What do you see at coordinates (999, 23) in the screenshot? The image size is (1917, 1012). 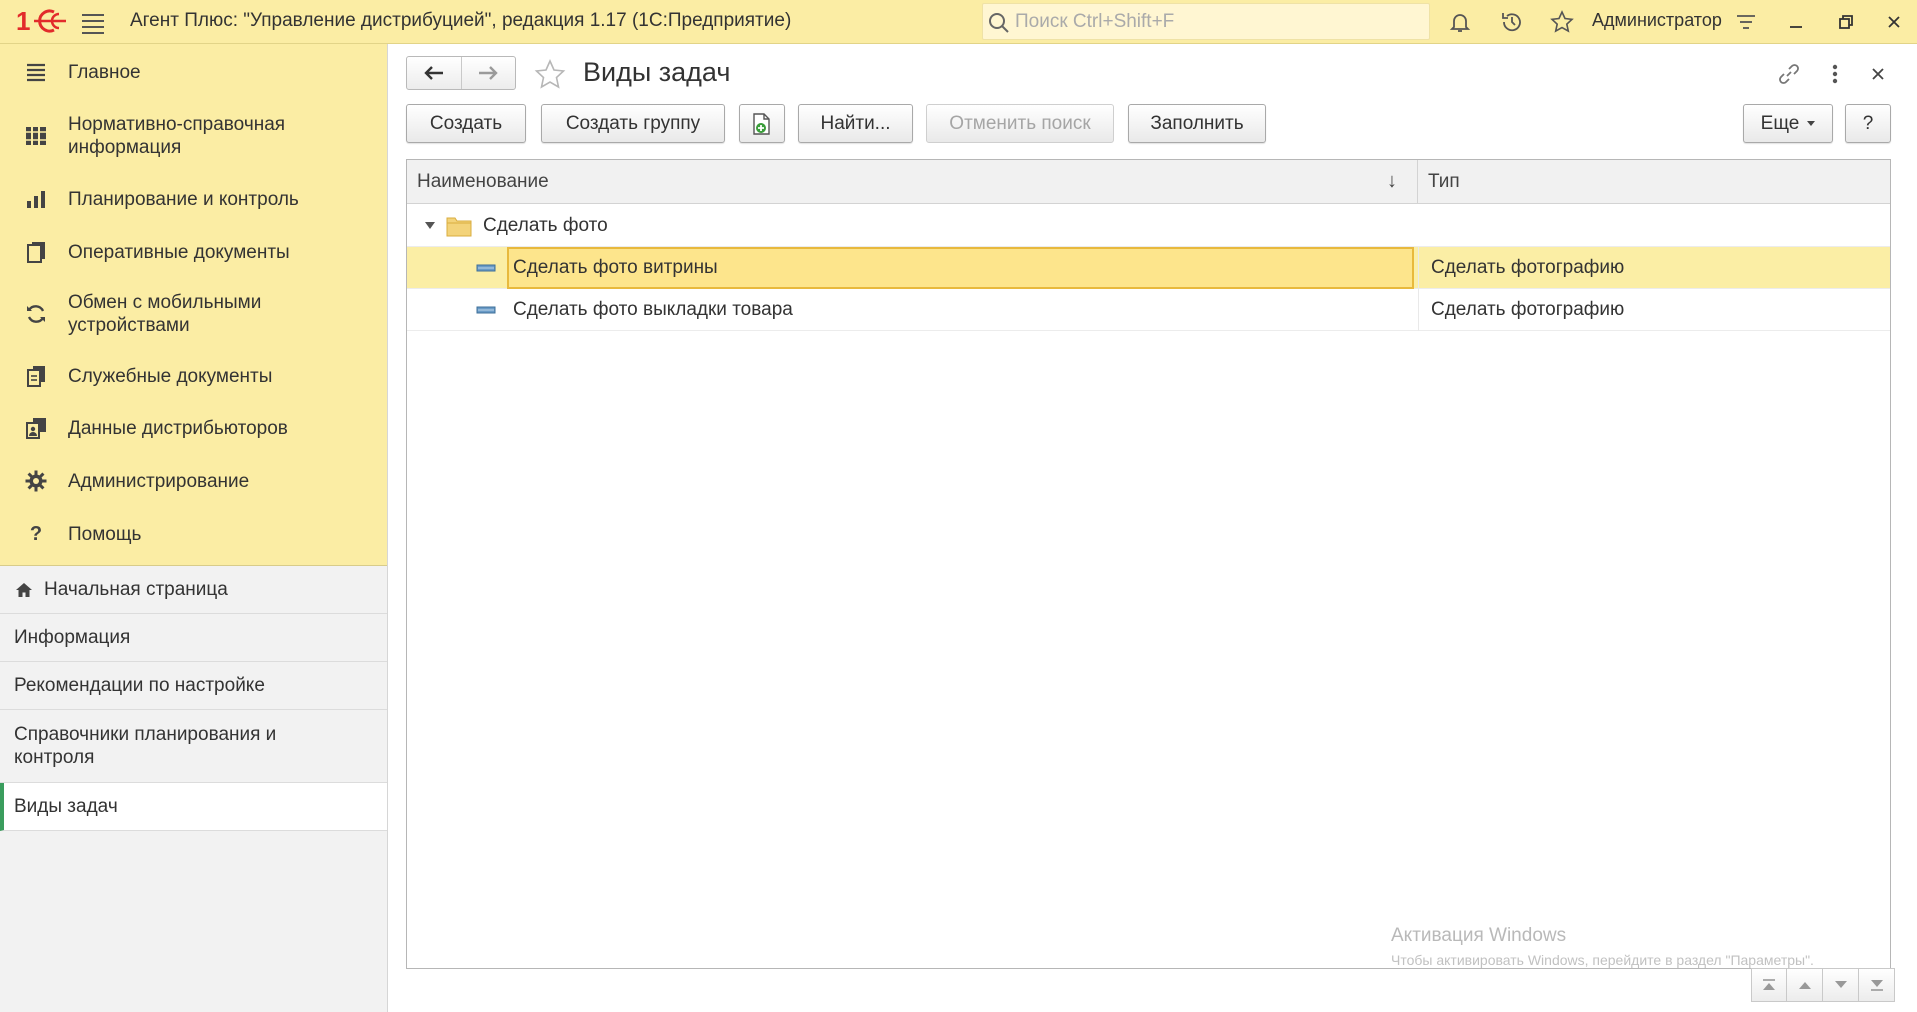 I see `search-icon` at bounding box center [999, 23].